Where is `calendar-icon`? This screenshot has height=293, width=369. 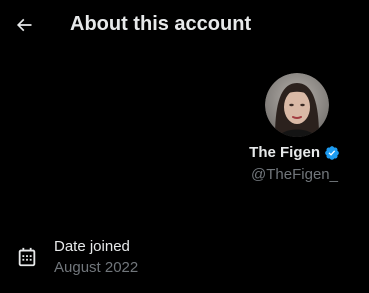
calendar-icon is located at coordinates (27, 257).